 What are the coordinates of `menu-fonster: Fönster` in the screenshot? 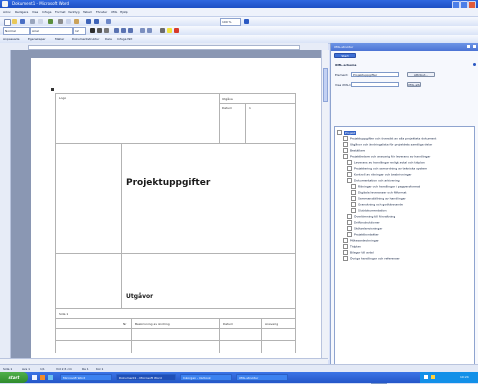 It's located at (101, 12).